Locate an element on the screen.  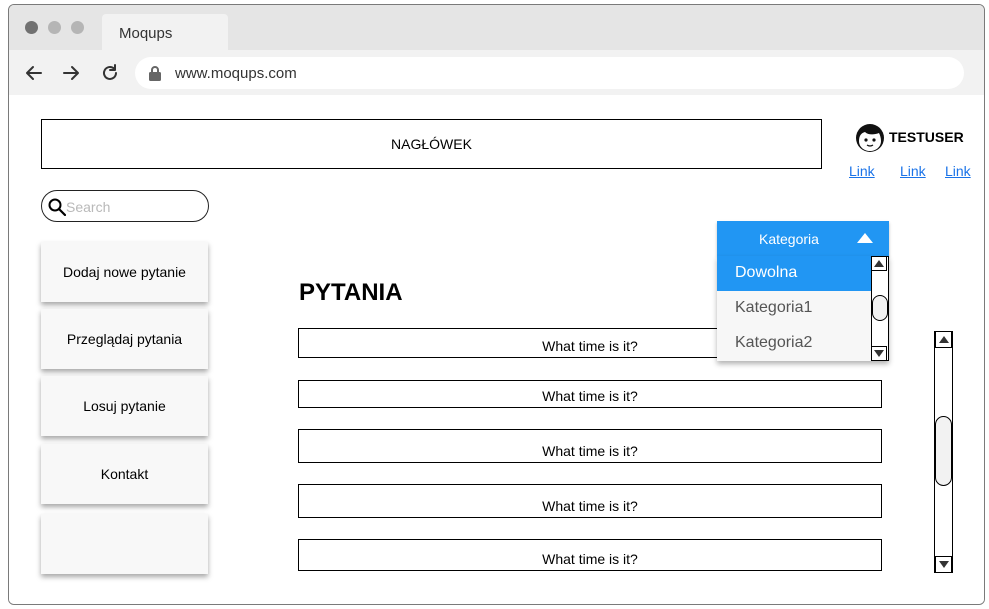
category-option-label: Kategoria2 is located at coordinates (774, 342).